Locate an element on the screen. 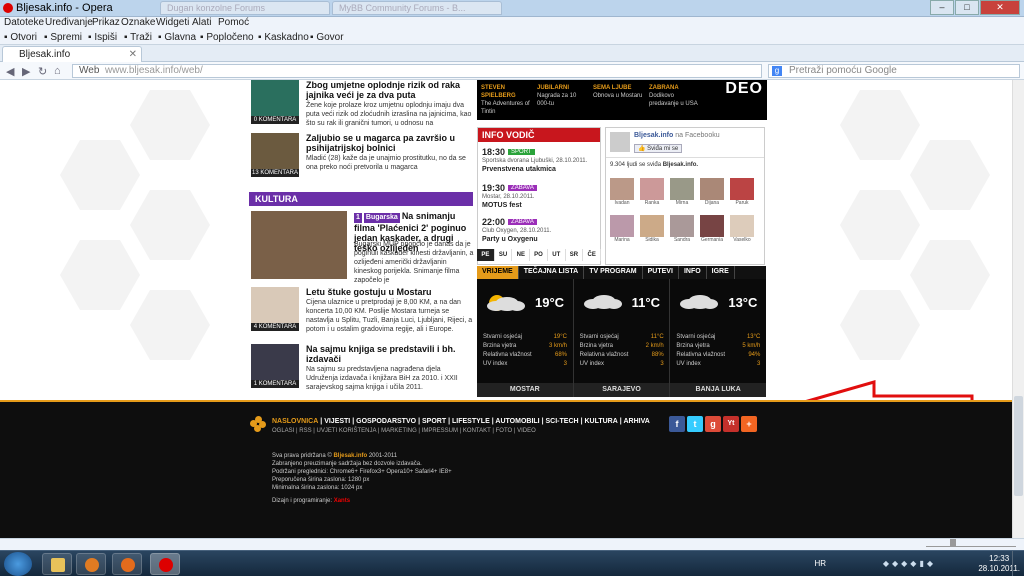 The image size is (1024, 576). footer-link: MARKETING is located at coordinates (399, 431).